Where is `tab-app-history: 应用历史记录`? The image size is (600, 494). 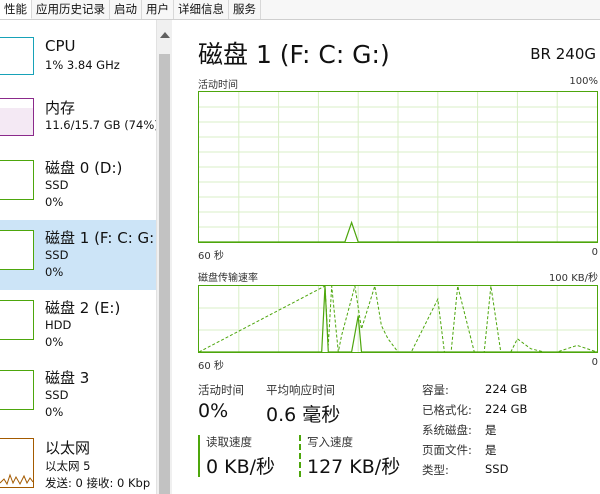
tab-app-history: 应用历史记录 is located at coordinates (71, 9).